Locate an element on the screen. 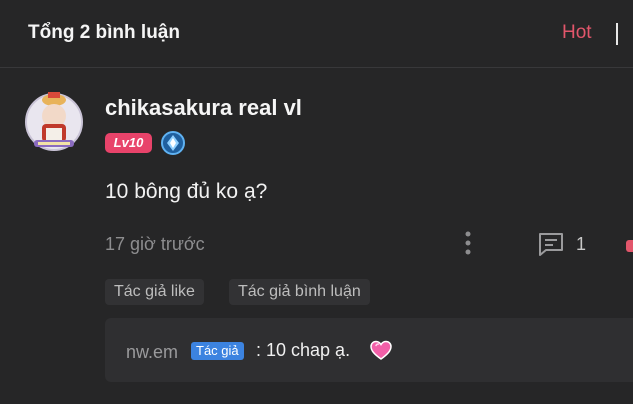 The width and height of the screenshot is (633, 404). header-divider is located at coordinates (617, 34).